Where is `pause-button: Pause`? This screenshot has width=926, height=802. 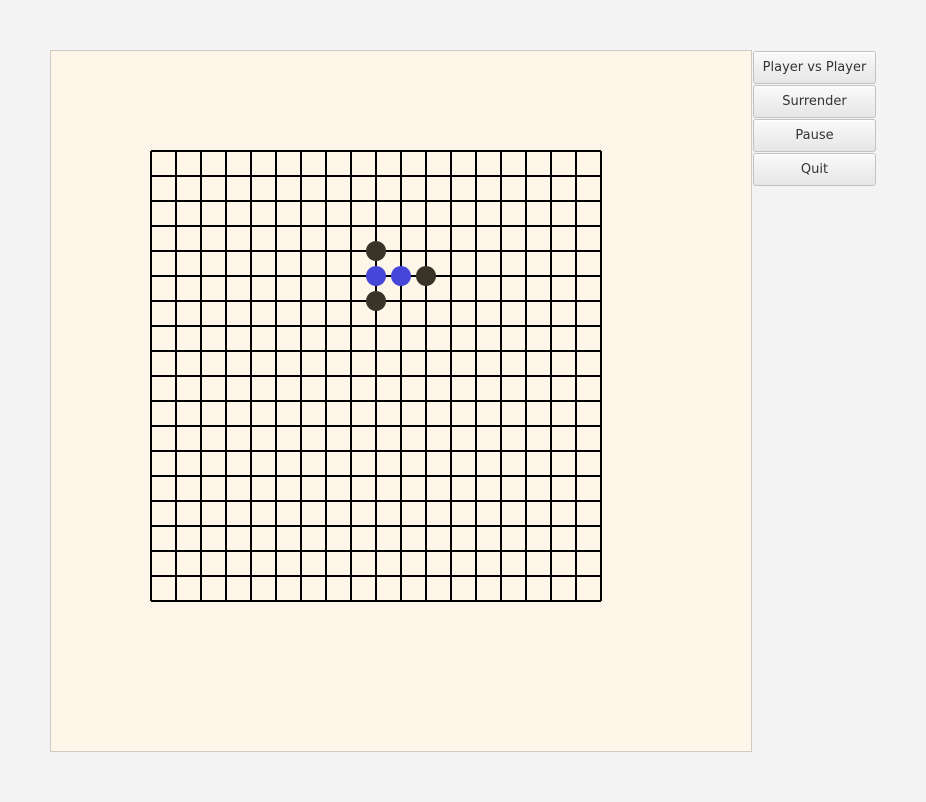 pause-button: Pause is located at coordinates (814, 135).